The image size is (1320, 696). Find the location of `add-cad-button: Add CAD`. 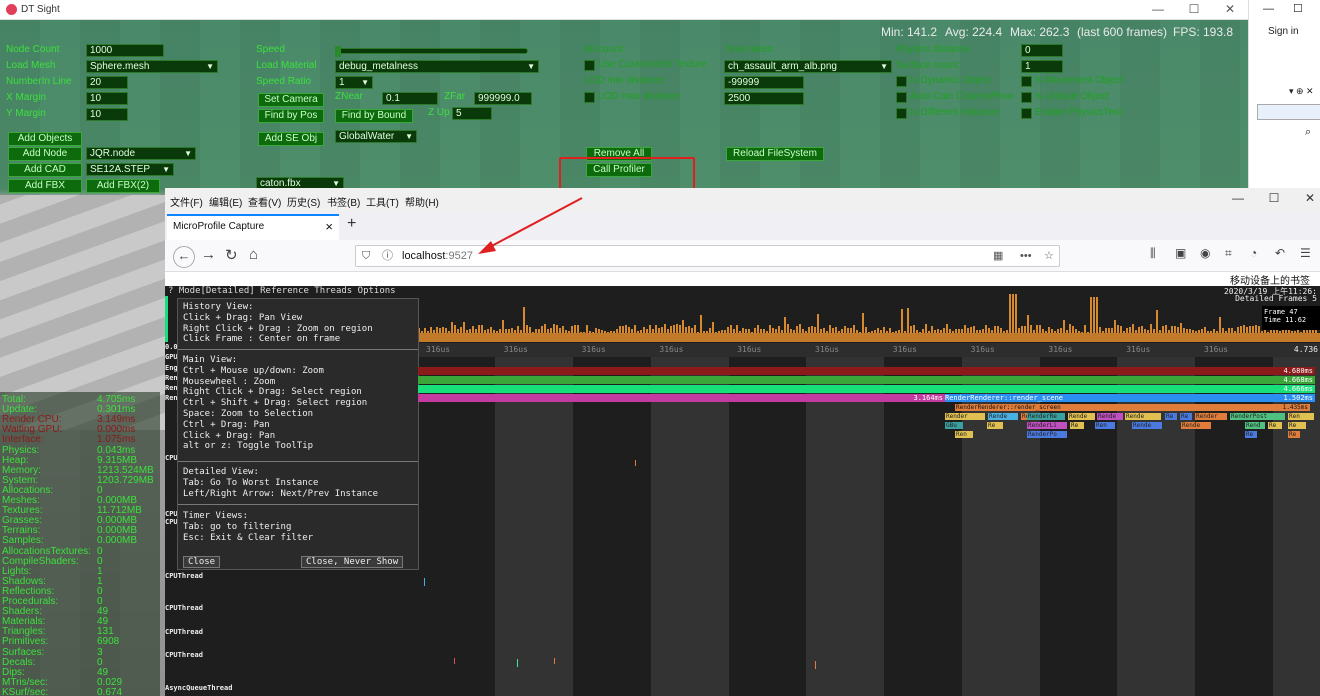

add-cad-button: Add CAD is located at coordinates (45, 170).